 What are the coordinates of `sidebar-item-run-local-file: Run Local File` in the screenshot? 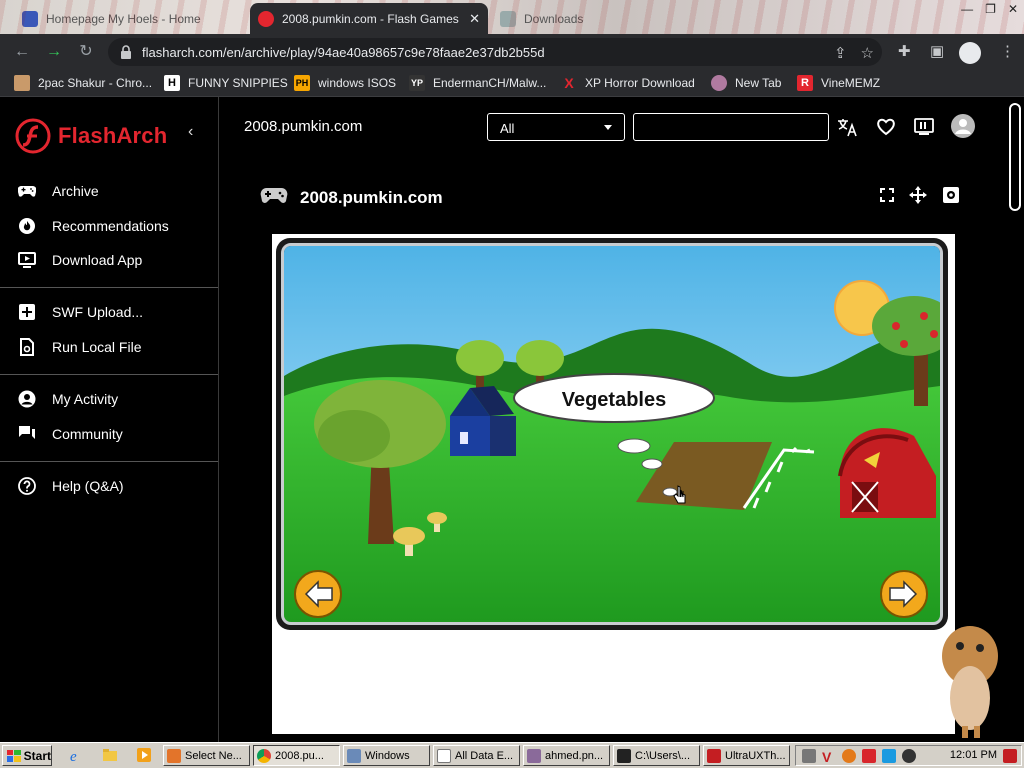 It's located at (109, 347).